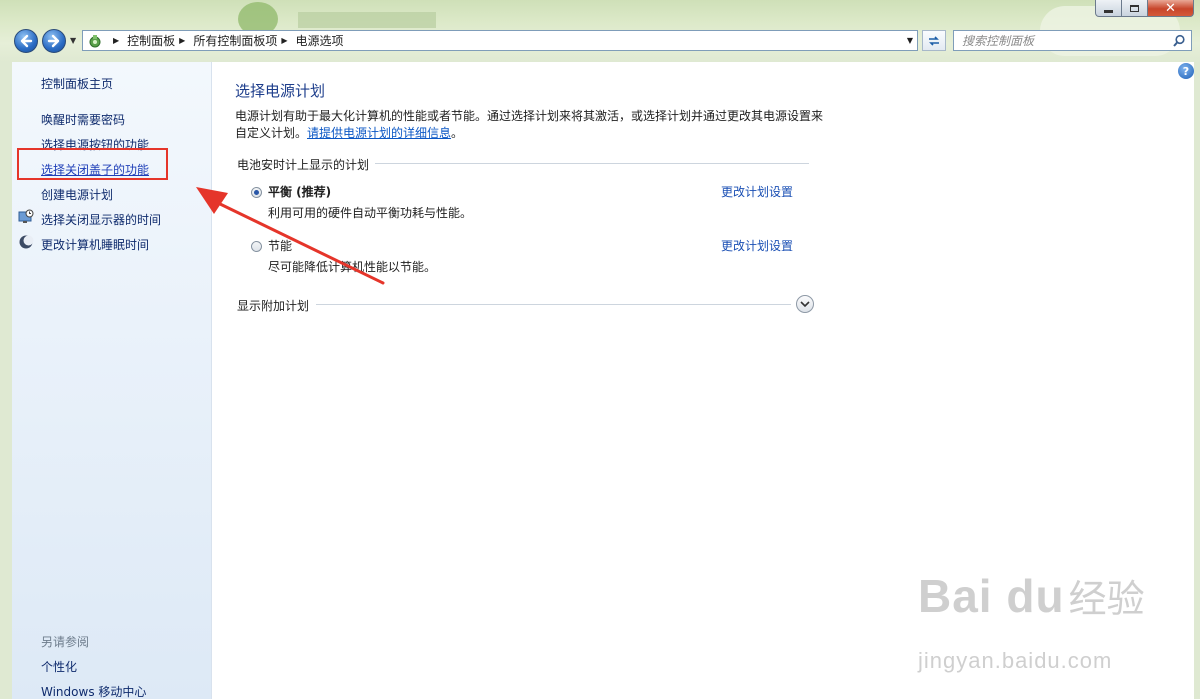 The height and width of the screenshot is (700, 1200). I want to click on refresh-icon, so click(934, 40).